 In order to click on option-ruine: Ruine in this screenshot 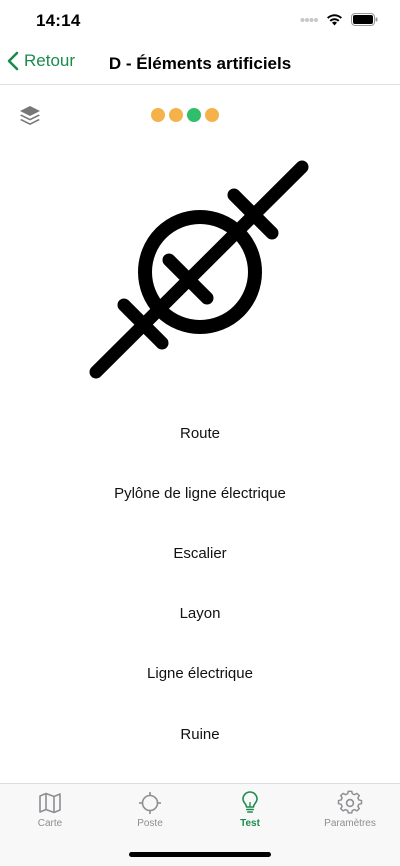, I will do `click(200, 734)`.